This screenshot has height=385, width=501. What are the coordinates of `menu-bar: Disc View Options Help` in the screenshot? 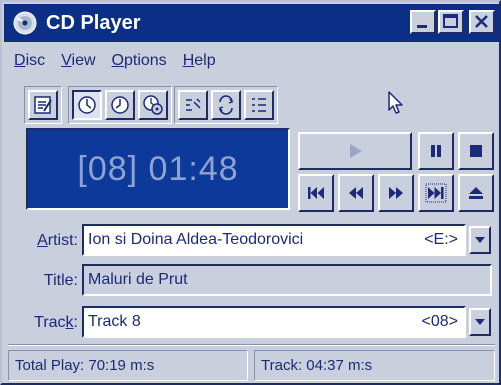 It's located at (251, 61).